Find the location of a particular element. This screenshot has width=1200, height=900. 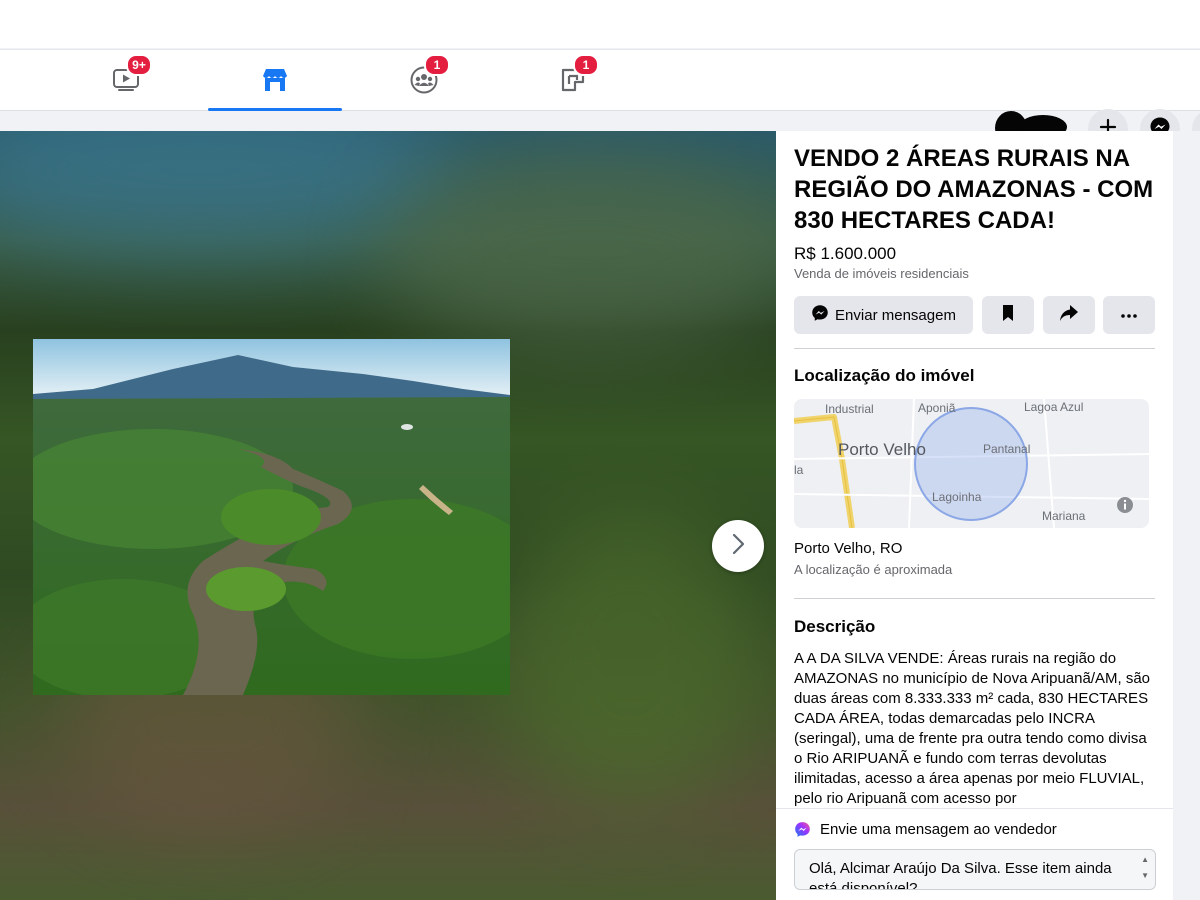

map-label: Lagoinha is located at coordinates (957, 497).